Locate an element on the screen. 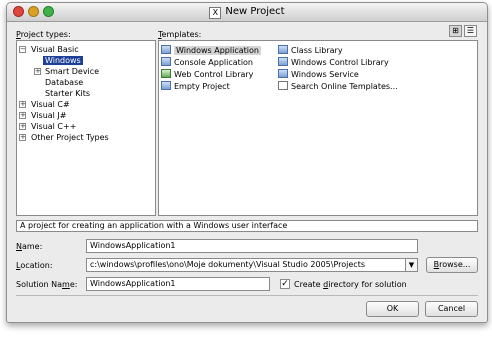  small-icons-icon: ☰ is located at coordinates (470, 30).